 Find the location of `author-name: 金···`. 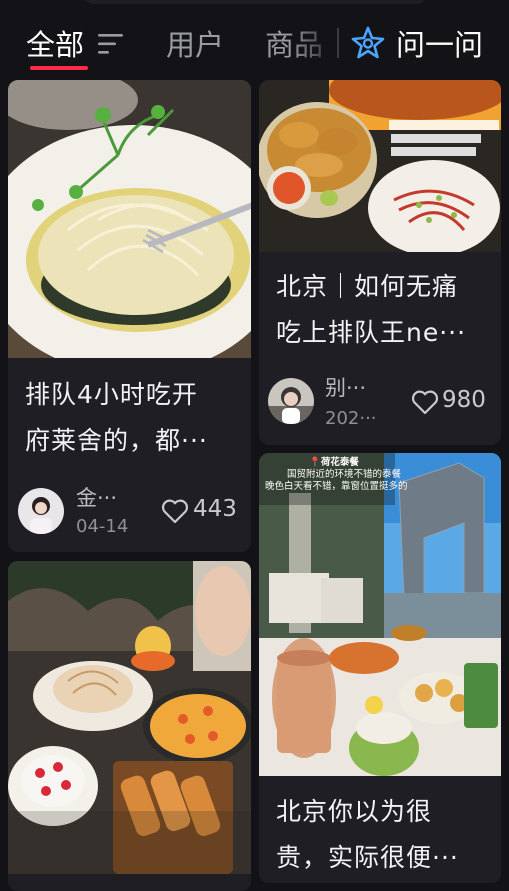

author-name: 金··· is located at coordinates (96, 497).